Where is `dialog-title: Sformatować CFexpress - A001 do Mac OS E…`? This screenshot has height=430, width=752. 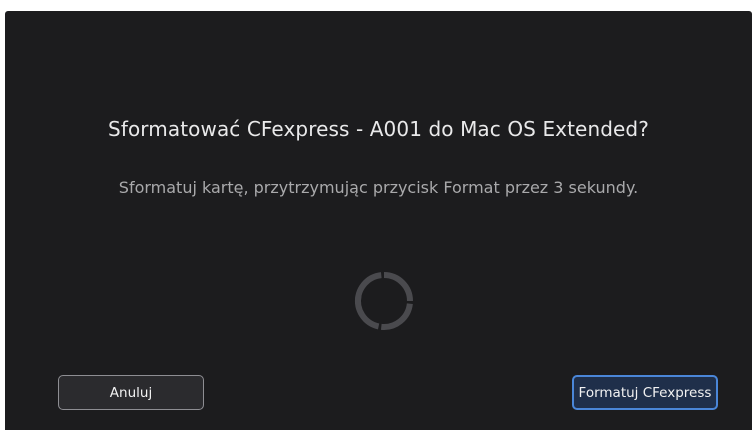
dialog-title: Sformatować CFexpress - A001 do Mac OS E… is located at coordinates (378, 129).